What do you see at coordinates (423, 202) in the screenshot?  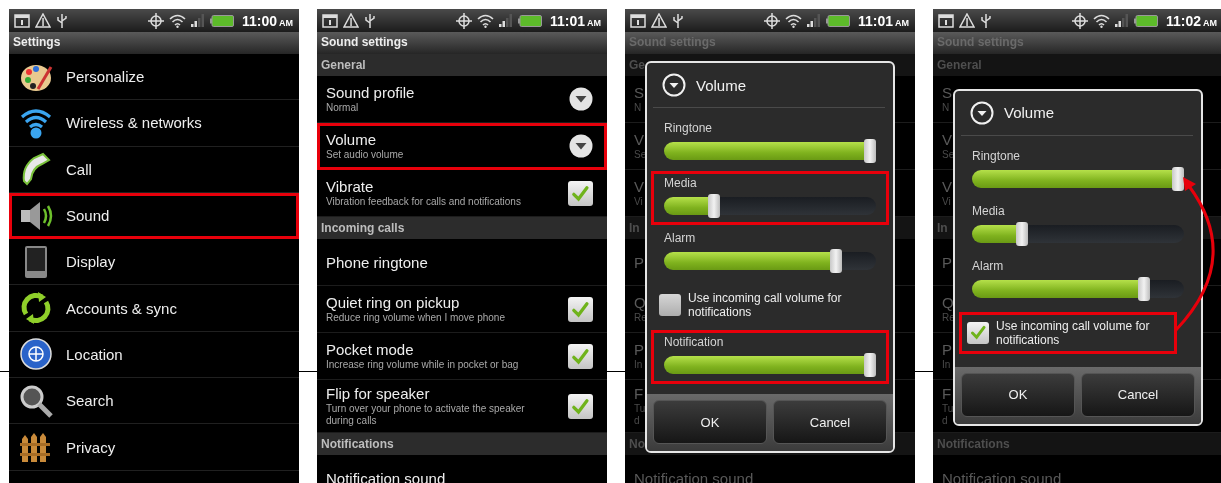 I see `item-subtitle: Vibration feedback for calls and notifications` at bounding box center [423, 202].